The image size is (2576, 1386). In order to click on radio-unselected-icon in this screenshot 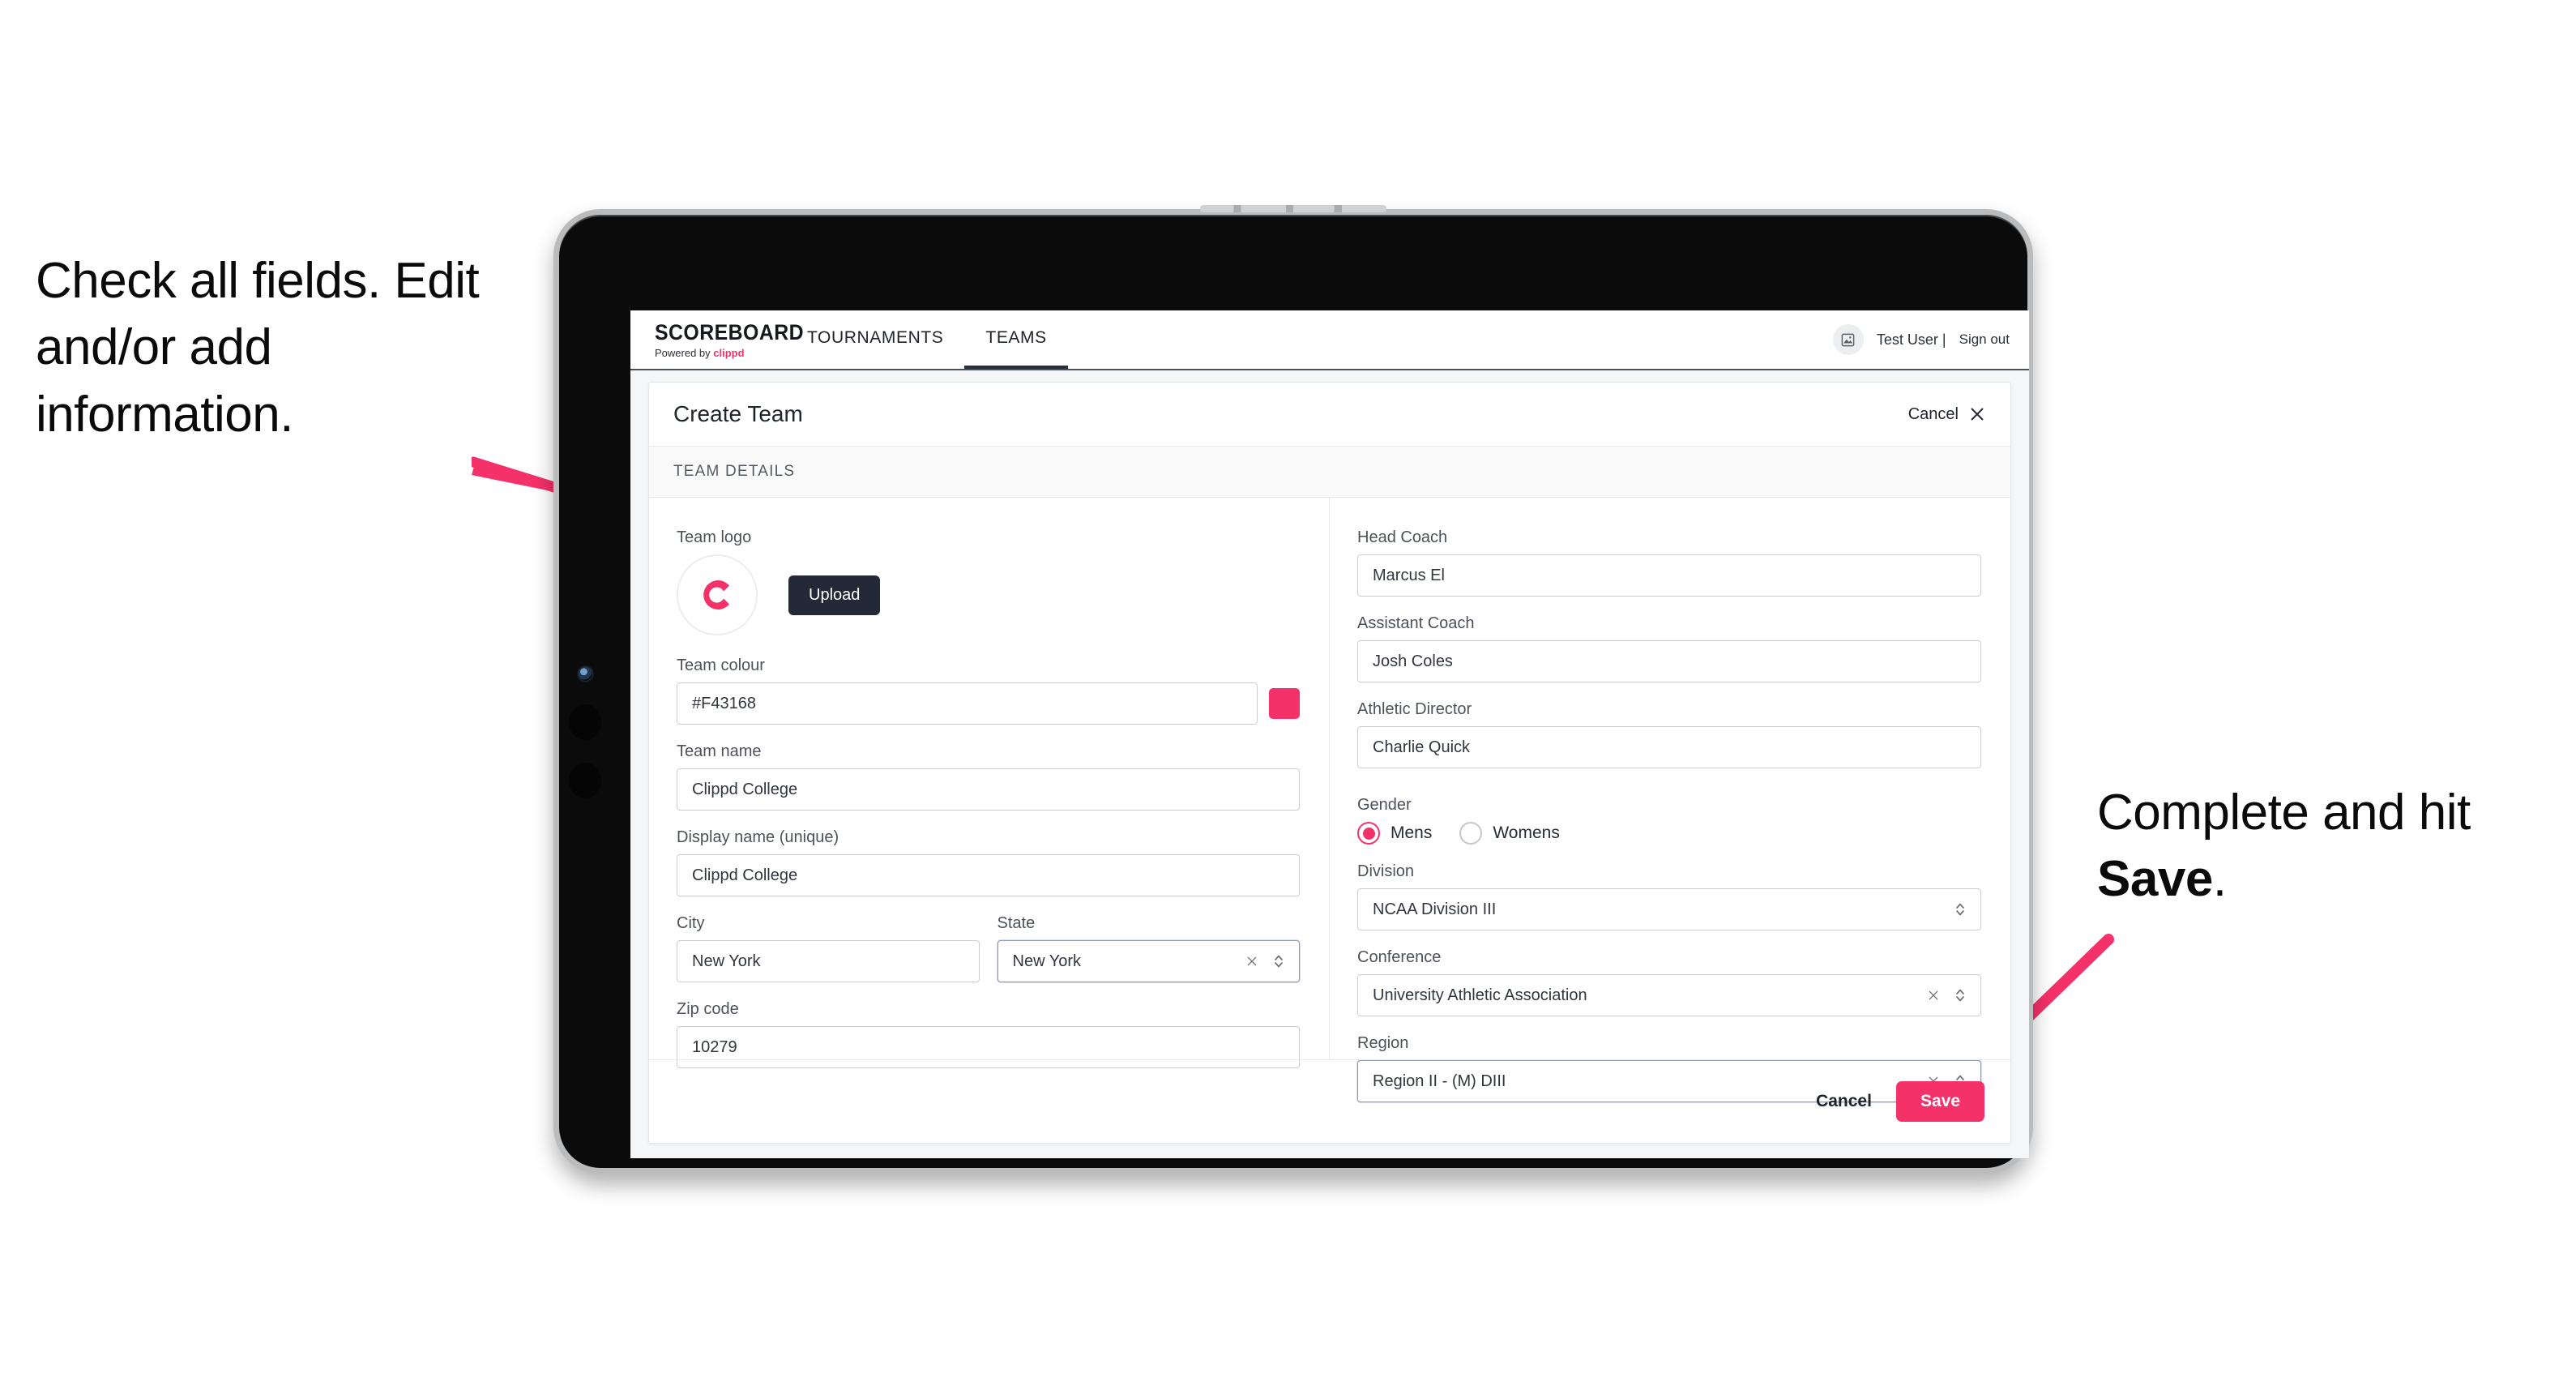, I will do `click(1471, 833)`.